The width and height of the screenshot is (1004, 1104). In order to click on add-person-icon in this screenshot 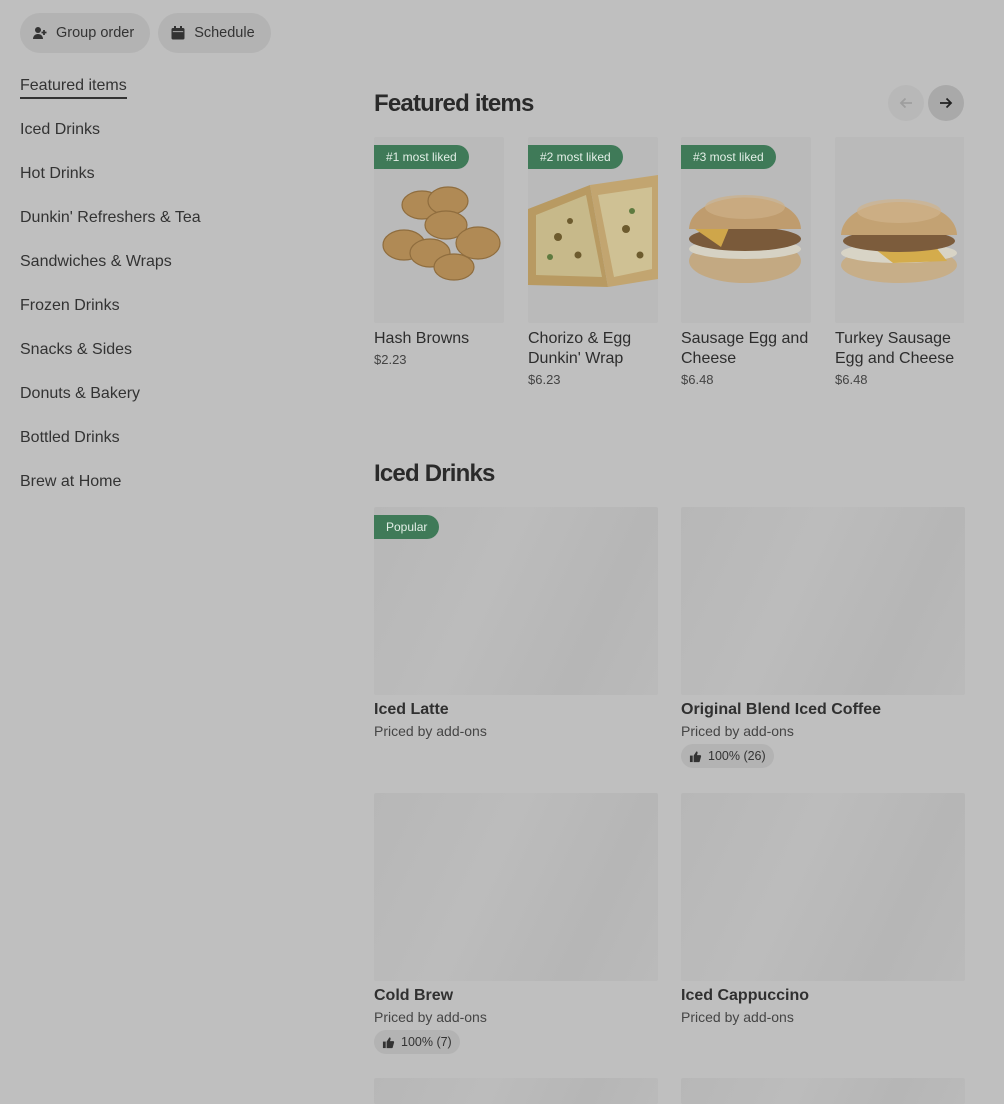, I will do `click(40, 33)`.